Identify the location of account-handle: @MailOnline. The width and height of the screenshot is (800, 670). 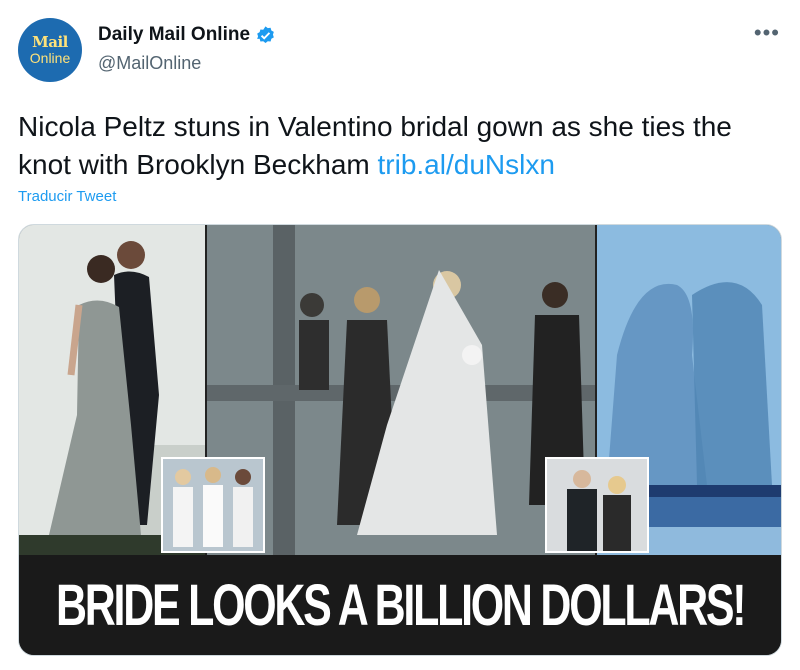
(149, 63).